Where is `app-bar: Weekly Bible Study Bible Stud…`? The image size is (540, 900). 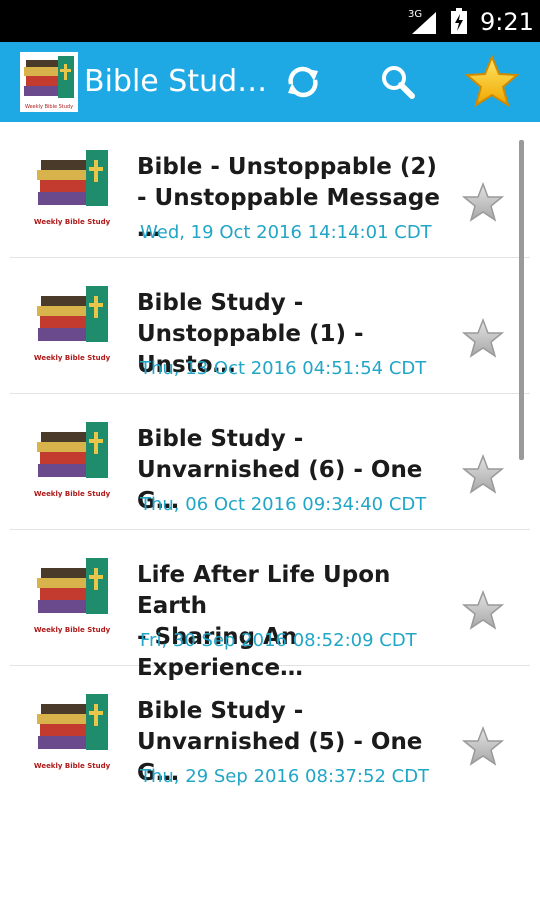 app-bar: Weekly Bible Study Bible Stud… is located at coordinates (270, 82).